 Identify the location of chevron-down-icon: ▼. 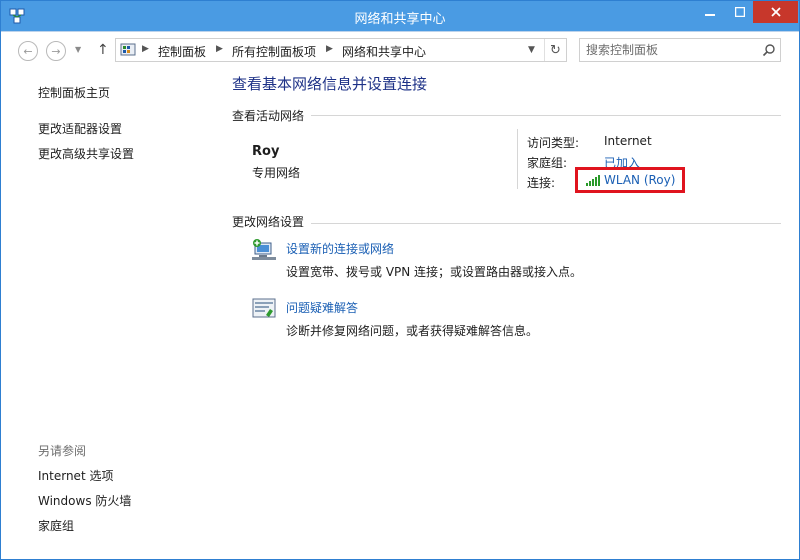
(78, 49).